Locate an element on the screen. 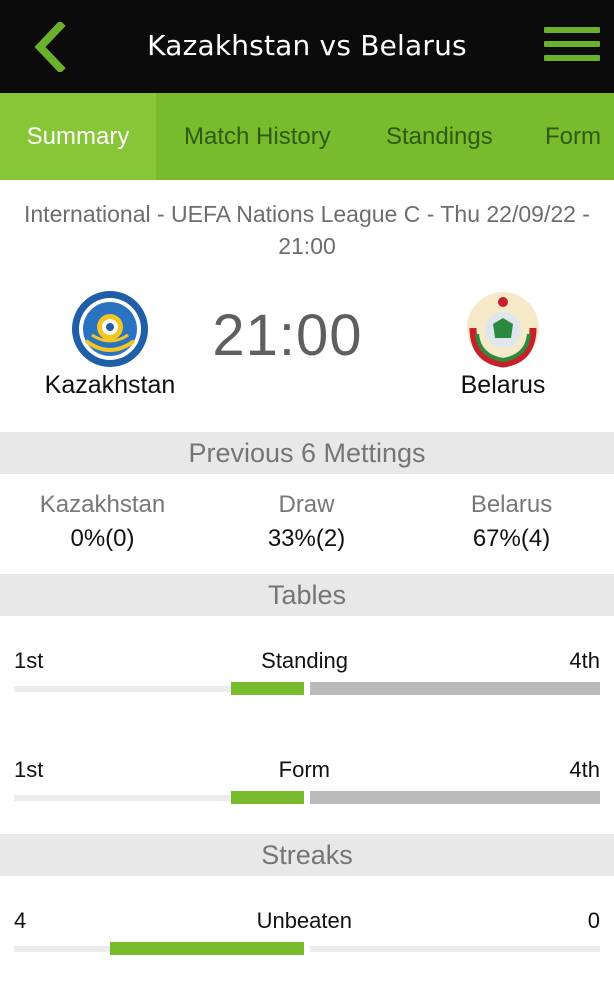 This screenshot has width=614, height=999. form-label: Form is located at coordinates (304, 769).